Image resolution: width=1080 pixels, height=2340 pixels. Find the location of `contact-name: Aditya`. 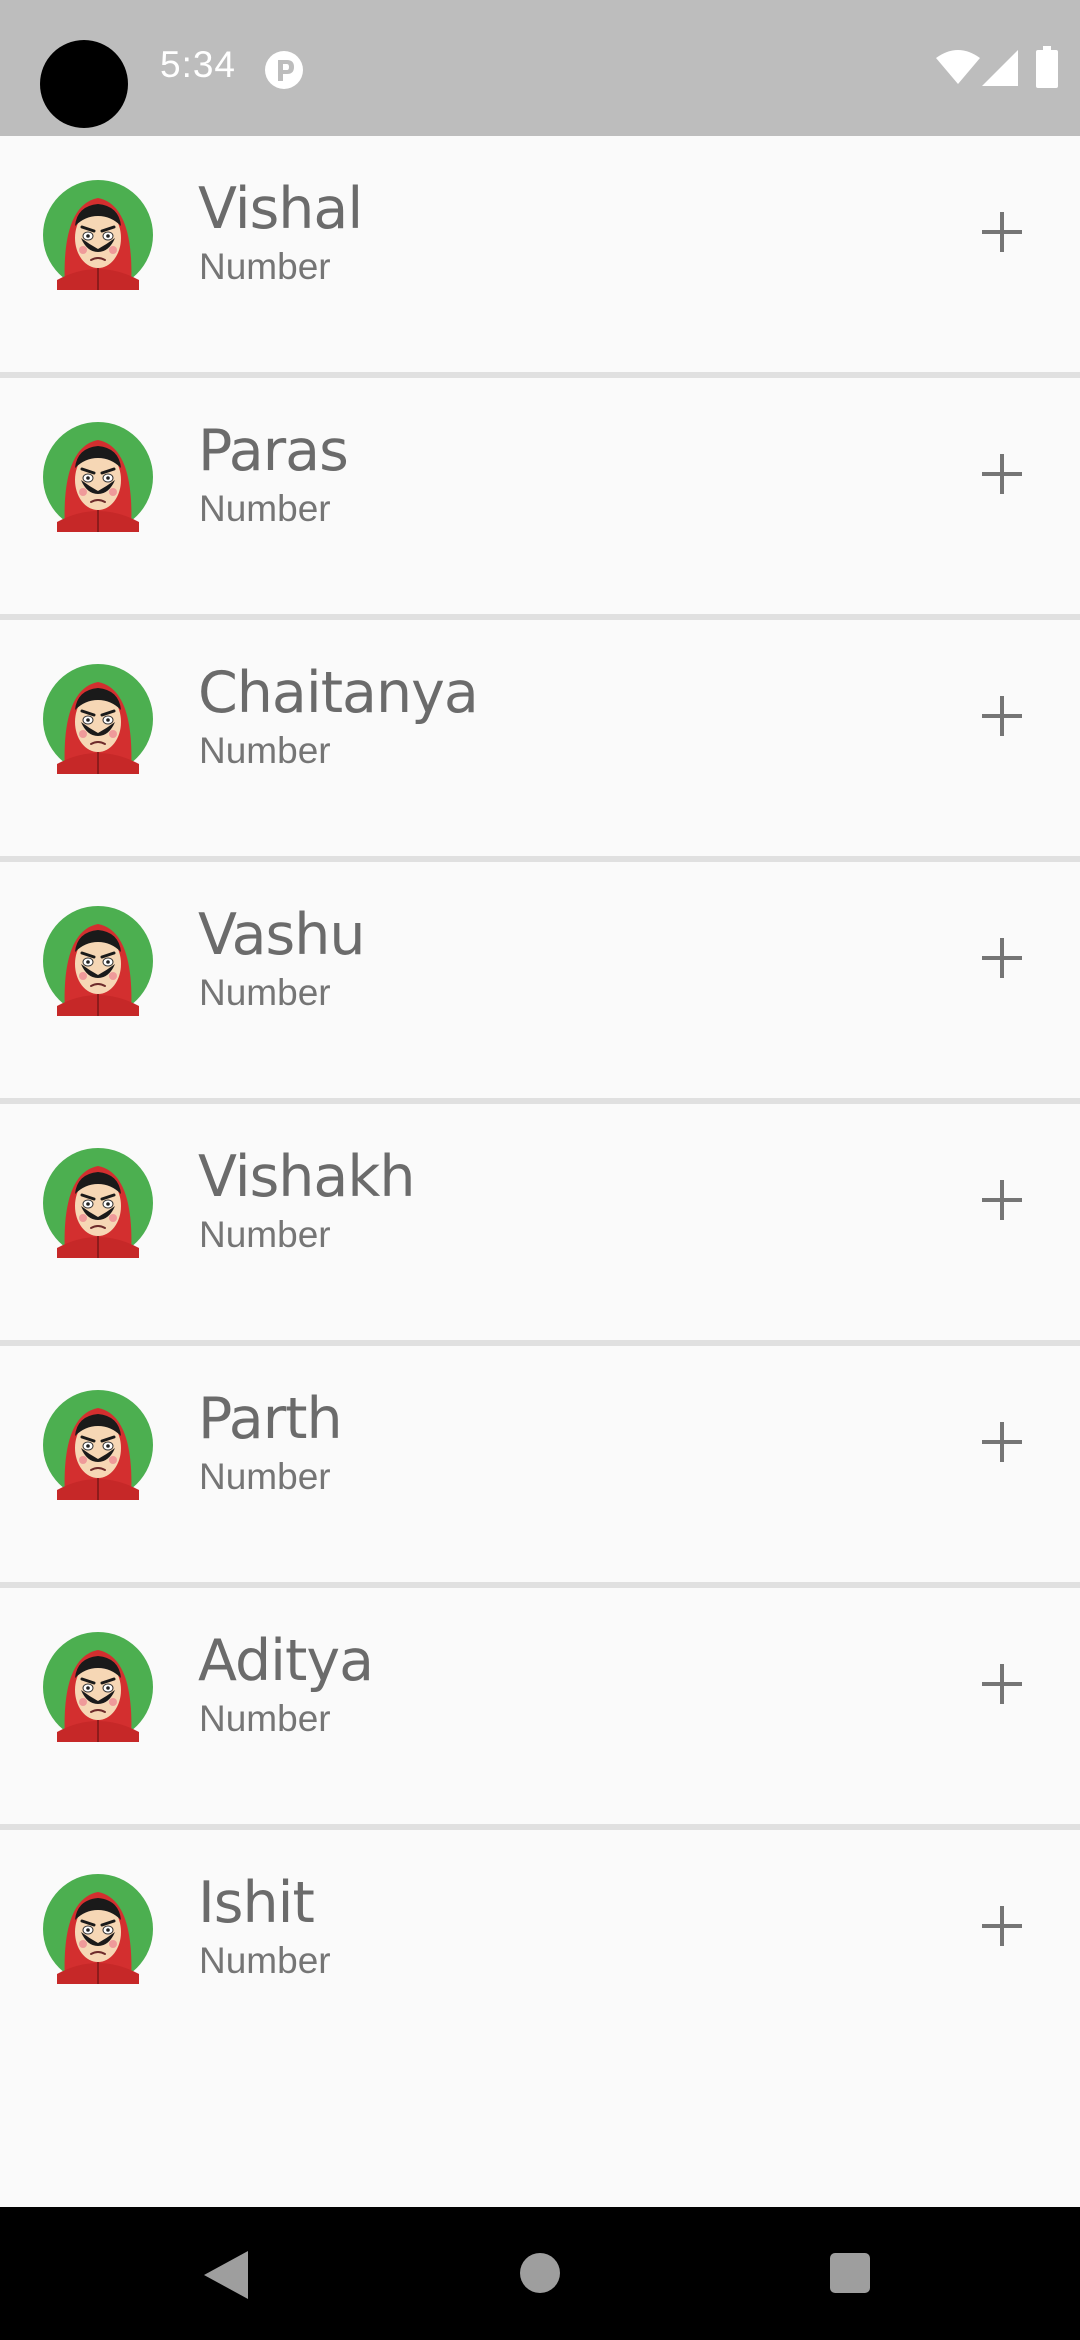

contact-name: Aditya is located at coordinates (286, 1661).